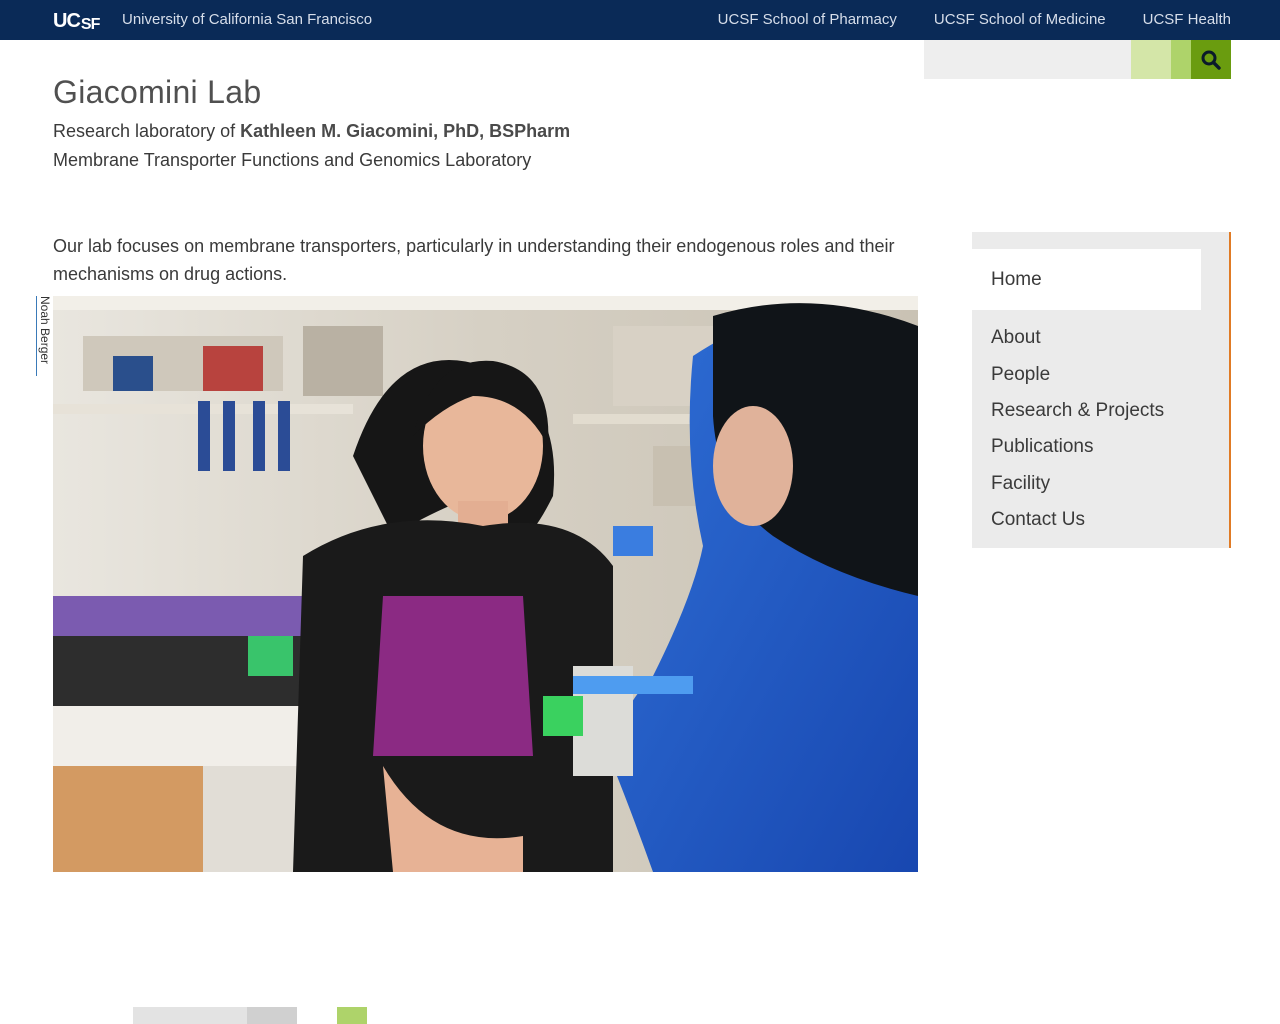 The image size is (1280, 1024). Describe the element at coordinates (190, 1015) in the screenshot. I see `footer-decor-block` at that location.